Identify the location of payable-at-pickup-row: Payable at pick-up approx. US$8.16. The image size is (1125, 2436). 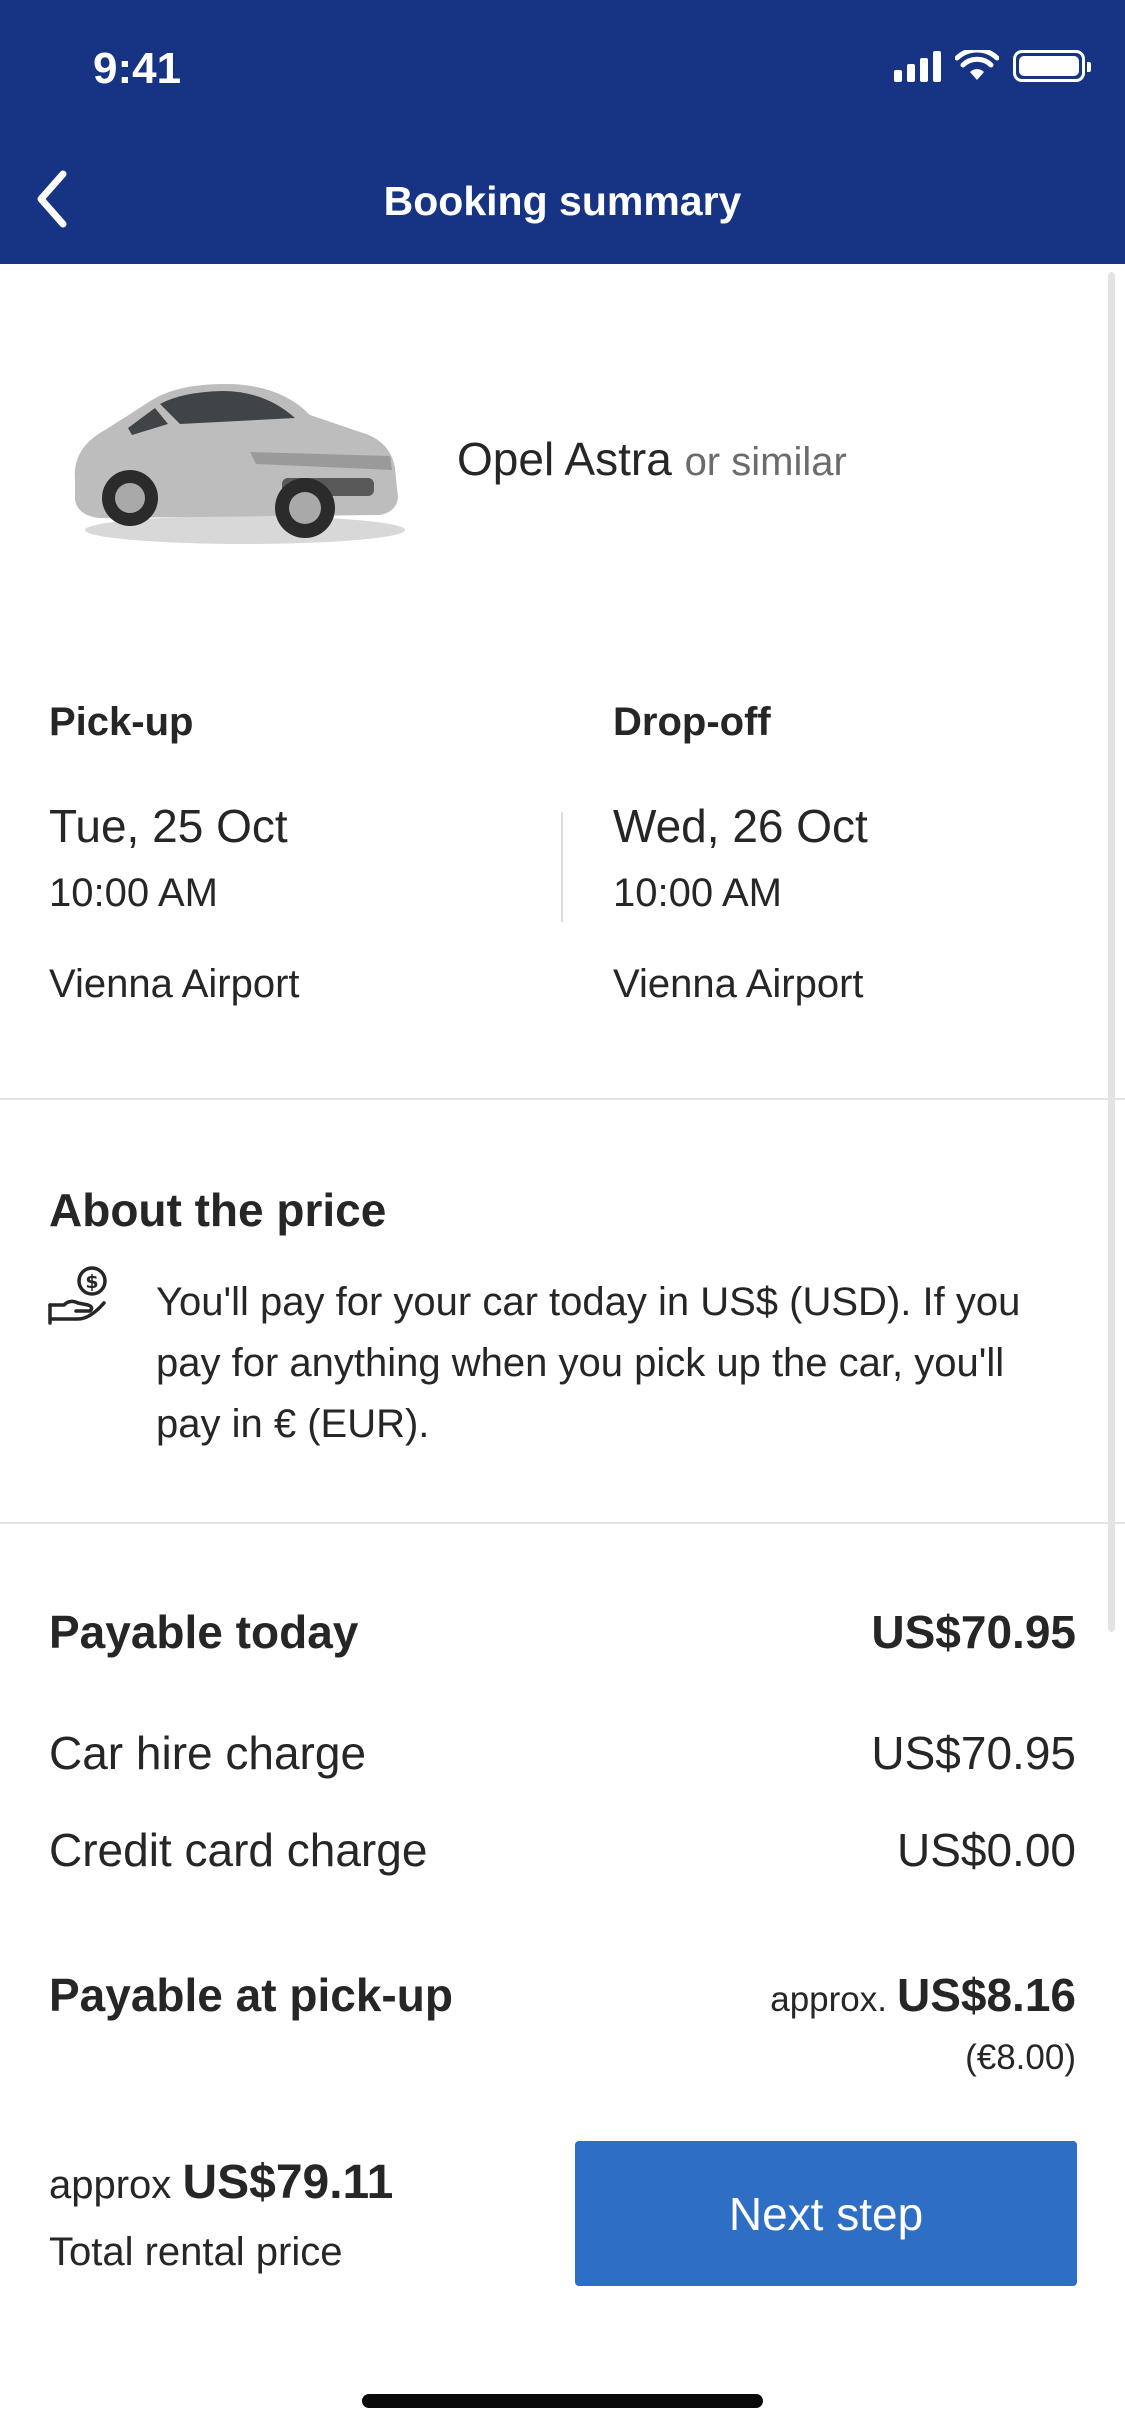
(562, 1995).